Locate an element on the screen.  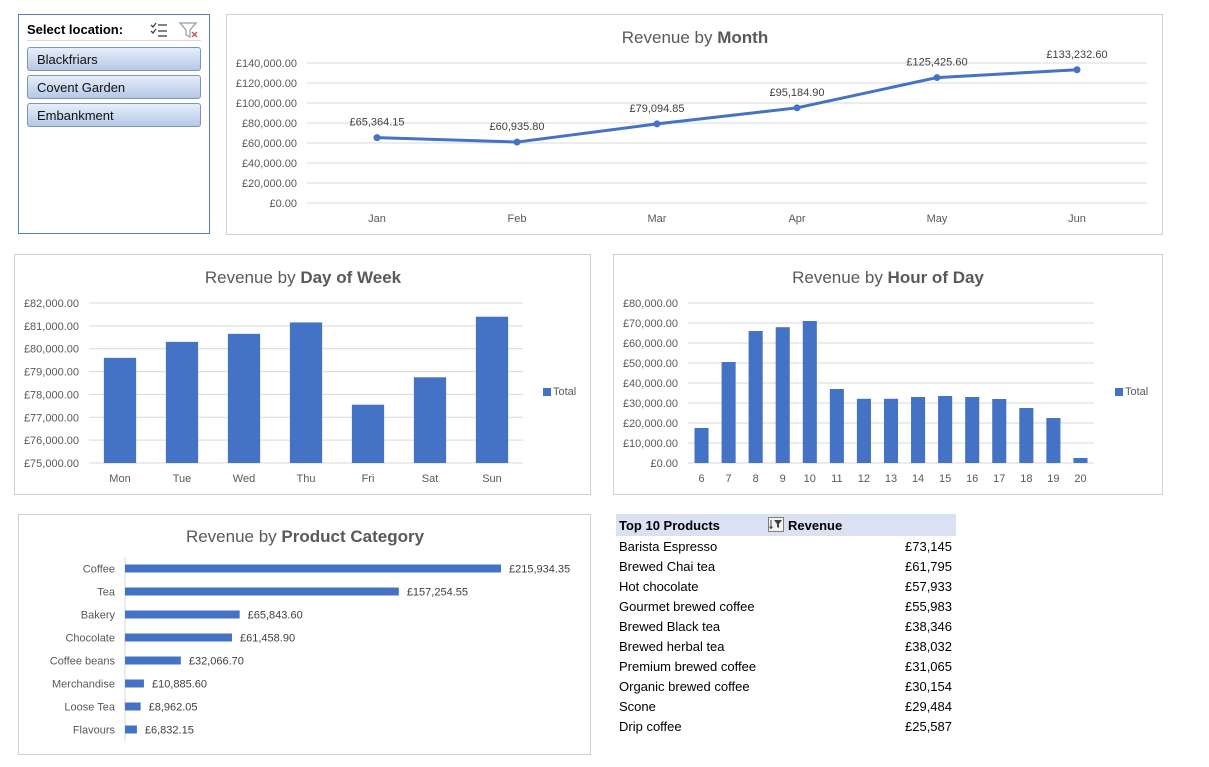
product-revenue: £30,154 is located at coordinates (928, 686).